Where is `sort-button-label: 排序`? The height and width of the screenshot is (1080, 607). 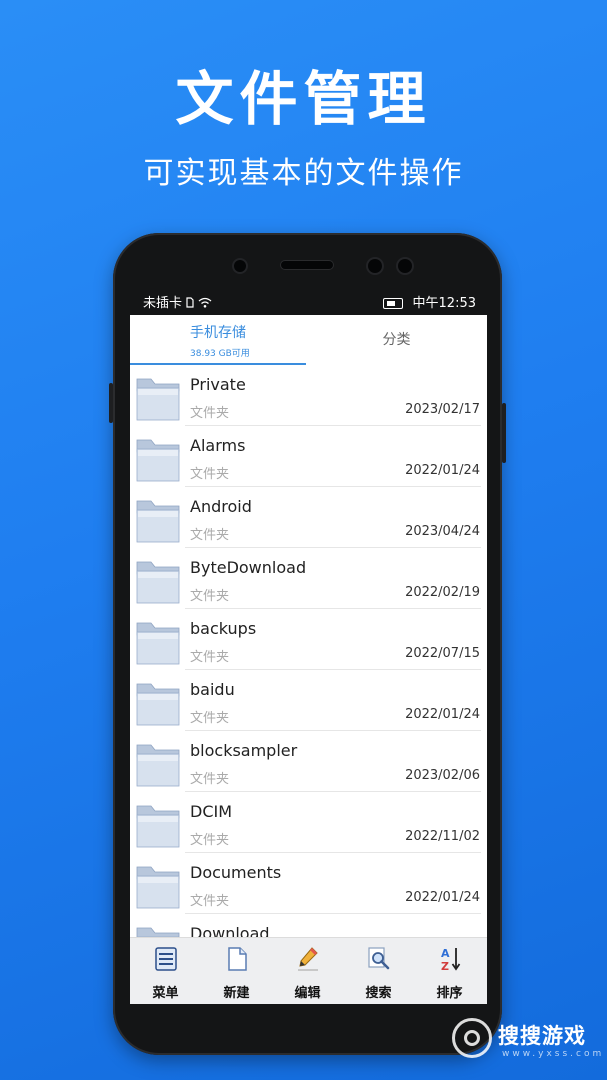 sort-button-label: 排序 is located at coordinates (449, 993).